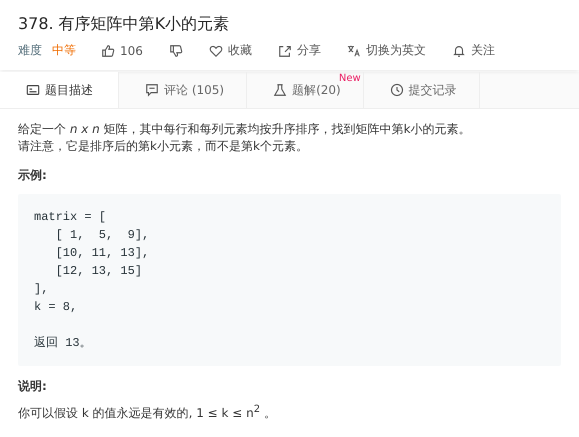 Image resolution: width=579 pixels, height=437 pixels. What do you see at coordinates (183, 90) in the screenshot?
I see `tab: 评论 (105)` at bounding box center [183, 90].